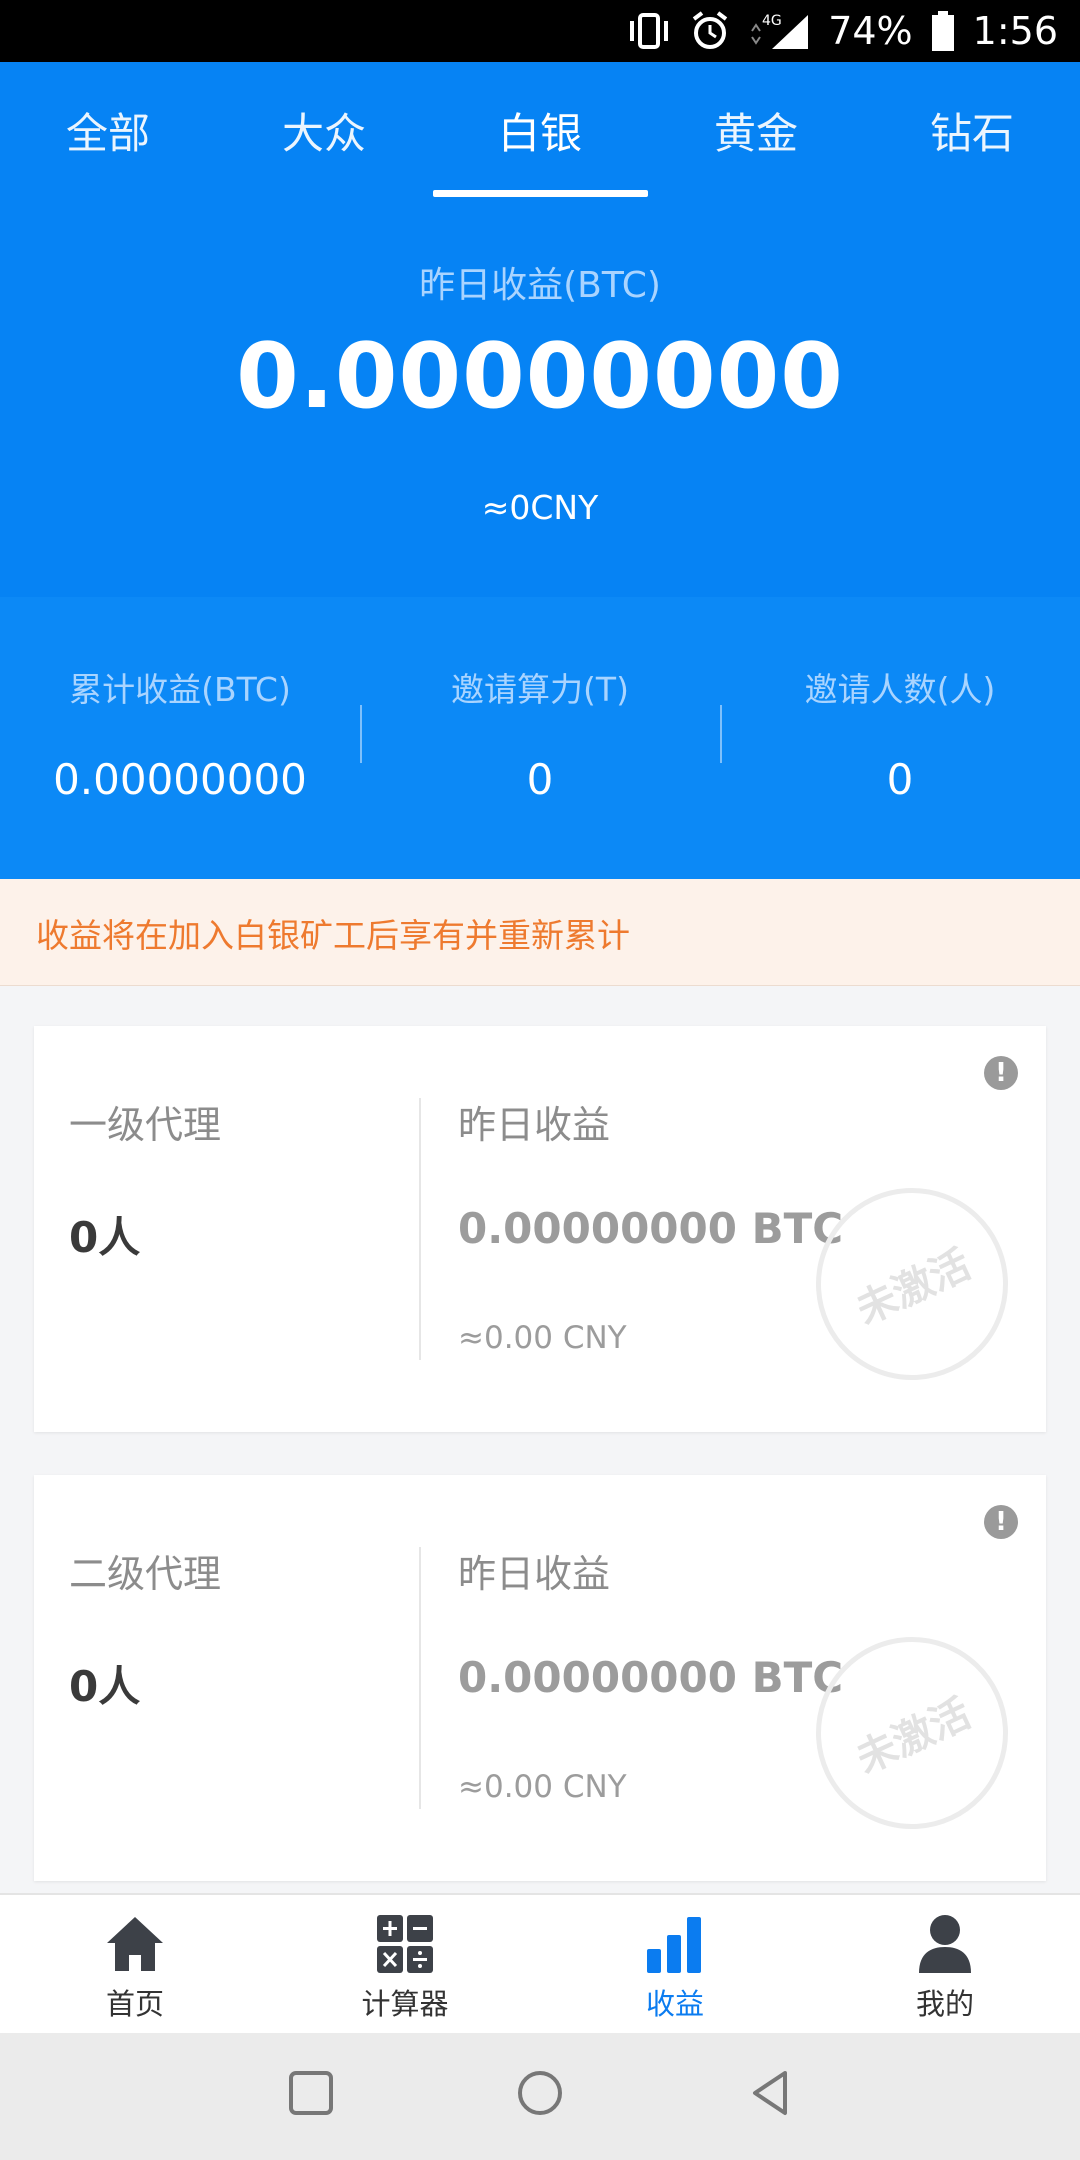 The width and height of the screenshot is (1080, 2160). Describe the element at coordinates (649, 31) in the screenshot. I see `vibrate-icon` at that location.